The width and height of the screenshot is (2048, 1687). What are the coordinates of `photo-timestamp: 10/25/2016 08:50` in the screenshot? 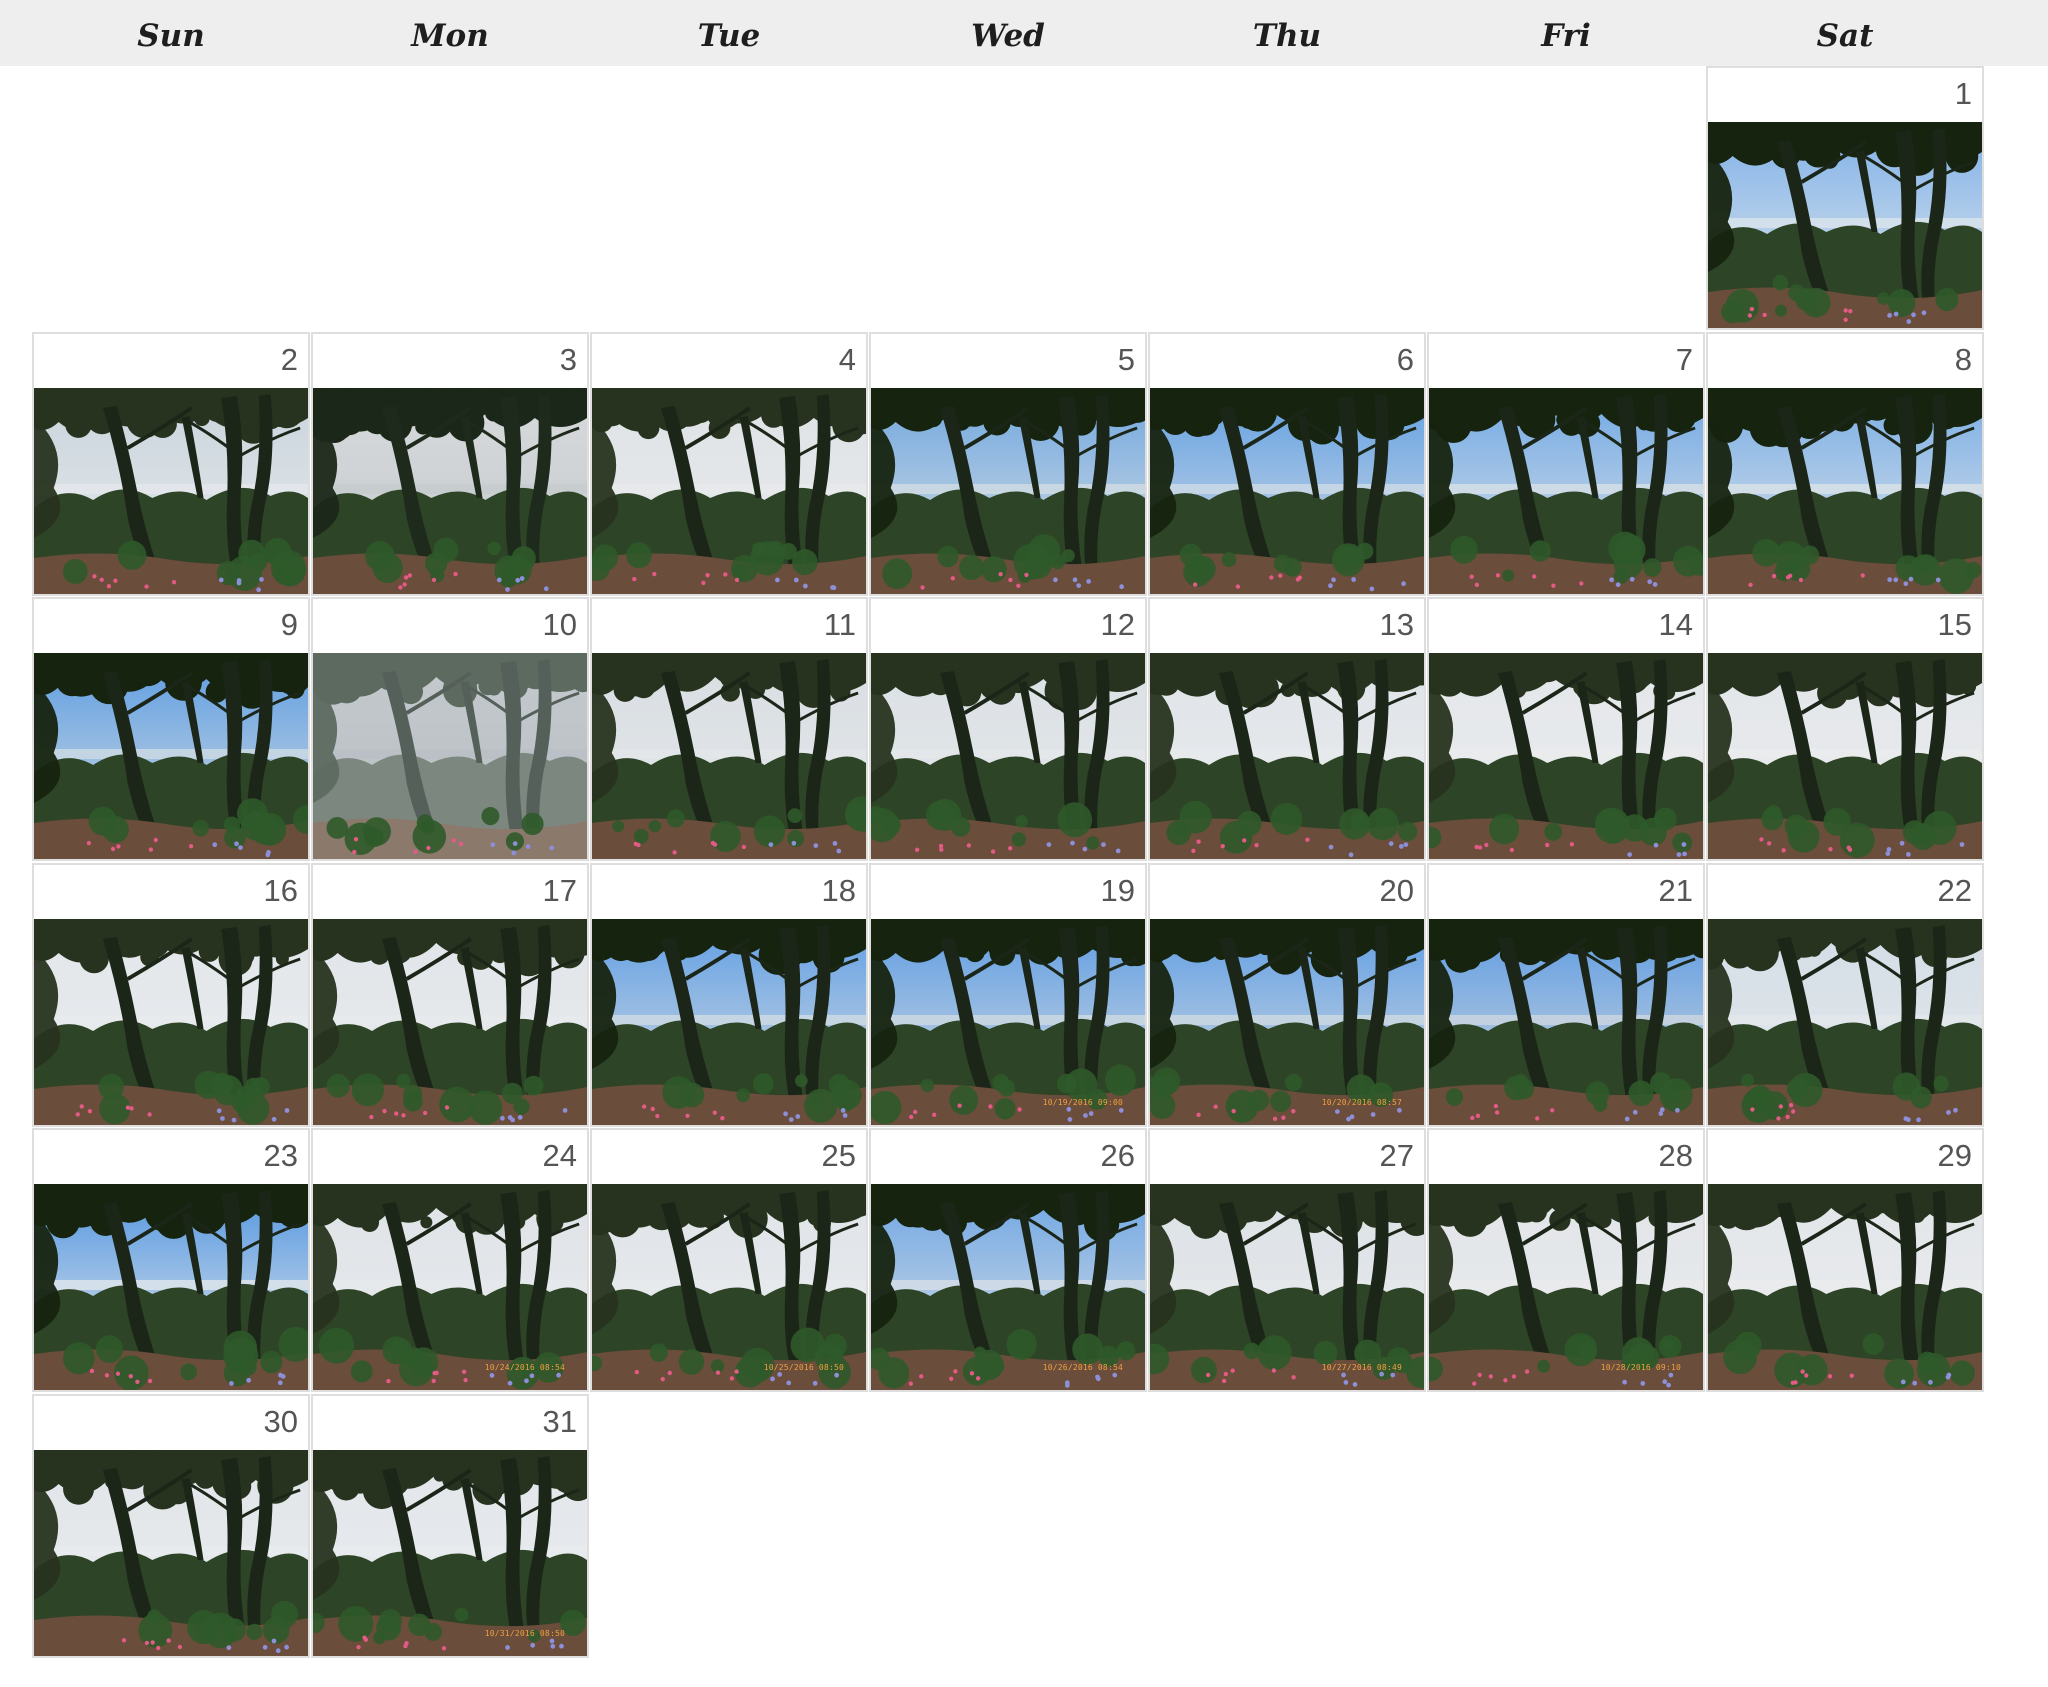 It's located at (803, 1367).